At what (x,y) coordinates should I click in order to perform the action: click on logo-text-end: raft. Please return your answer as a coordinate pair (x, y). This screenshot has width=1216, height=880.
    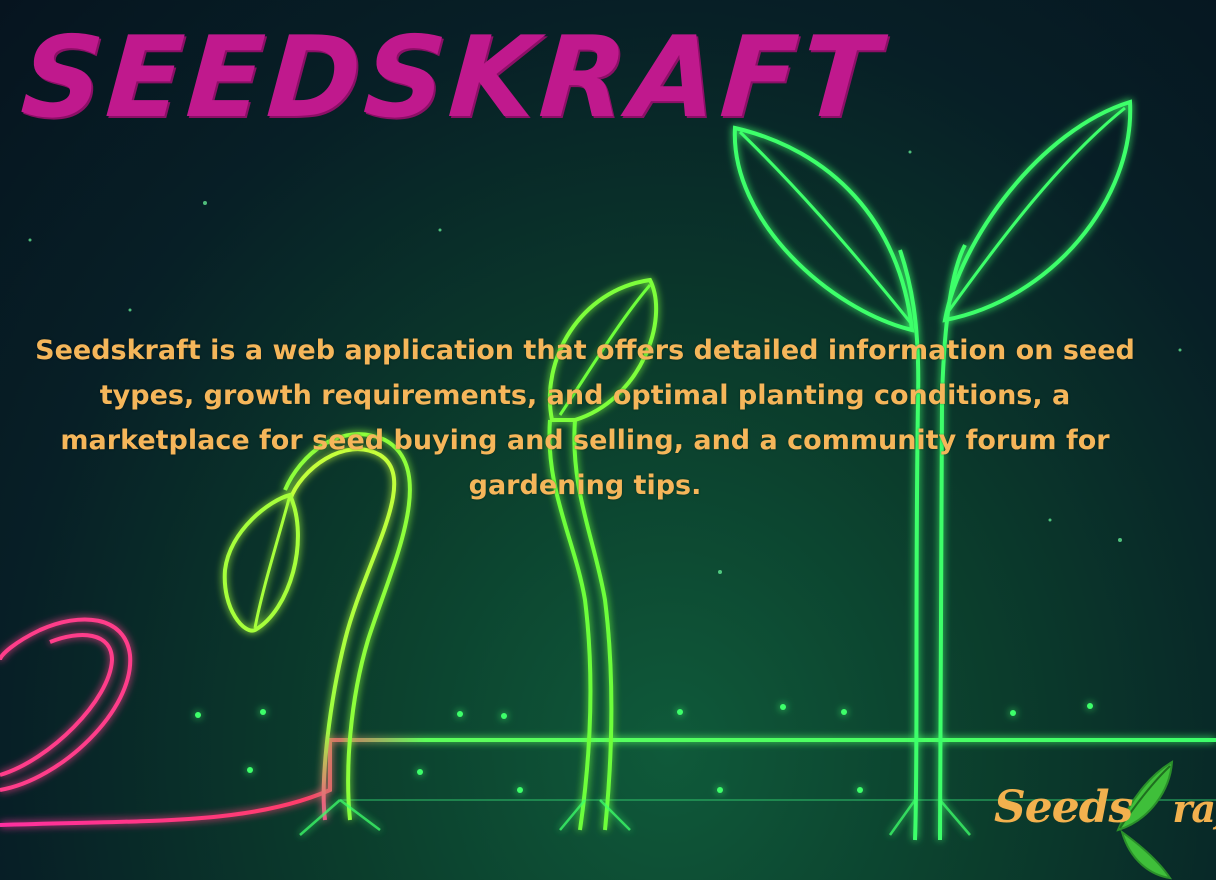
    Looking at the image, I should click on (1194, 808).